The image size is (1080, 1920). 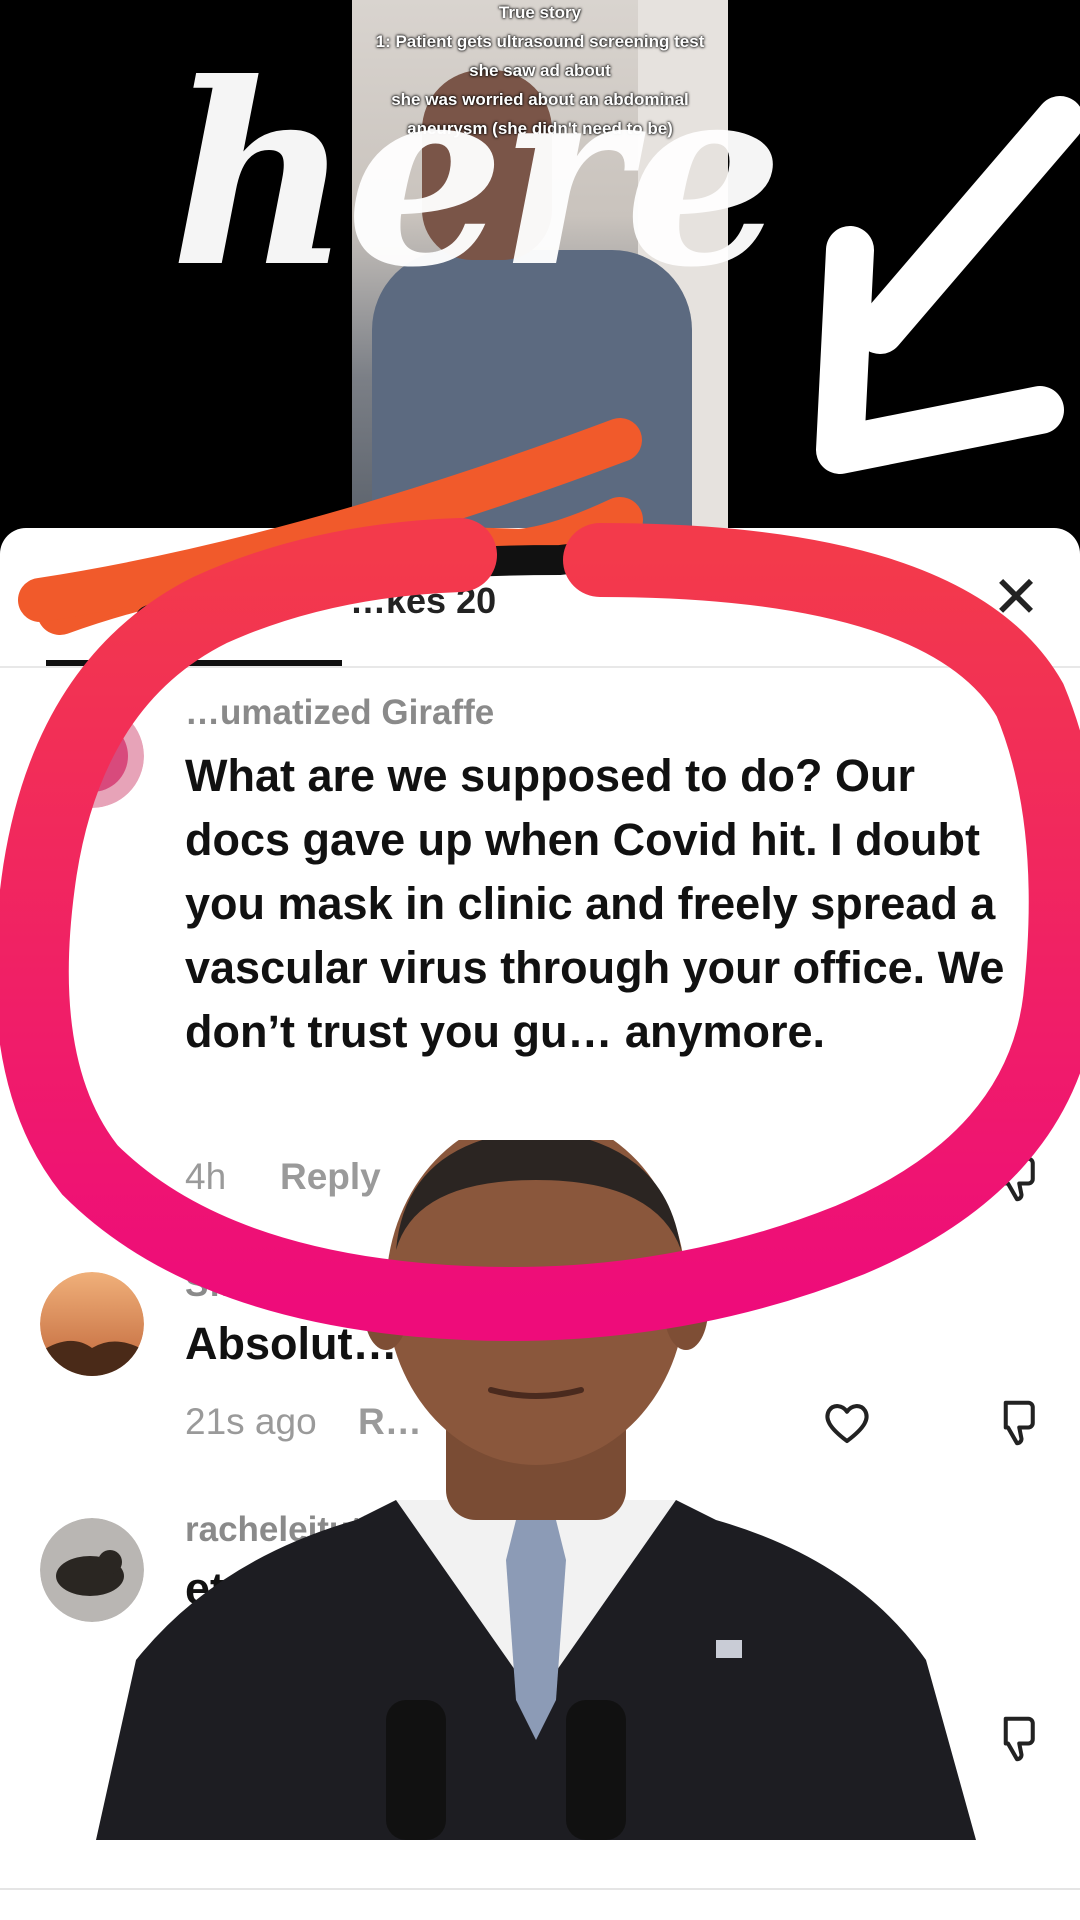 I want to click on bottom-divider, so click(x=540, y=1889).